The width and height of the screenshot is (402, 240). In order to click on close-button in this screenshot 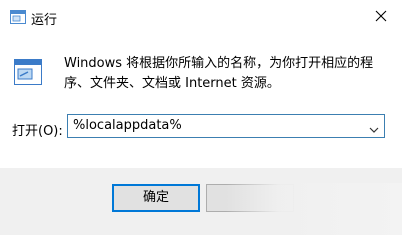, I will do `click(381, 16)`.